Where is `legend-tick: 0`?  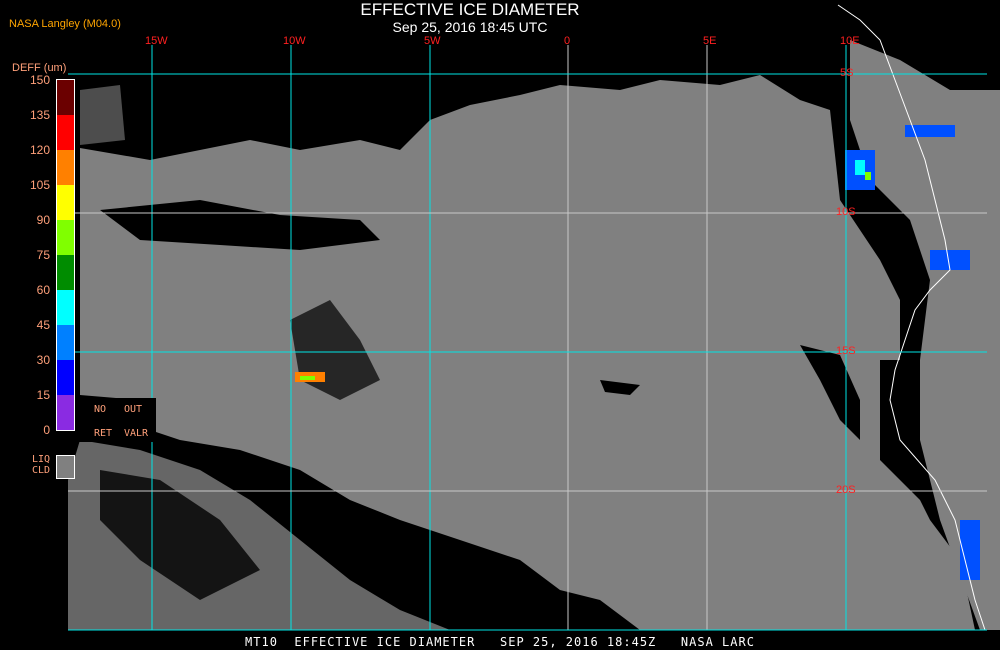
legend-tick: 0 is located at coordinates (46, 430).